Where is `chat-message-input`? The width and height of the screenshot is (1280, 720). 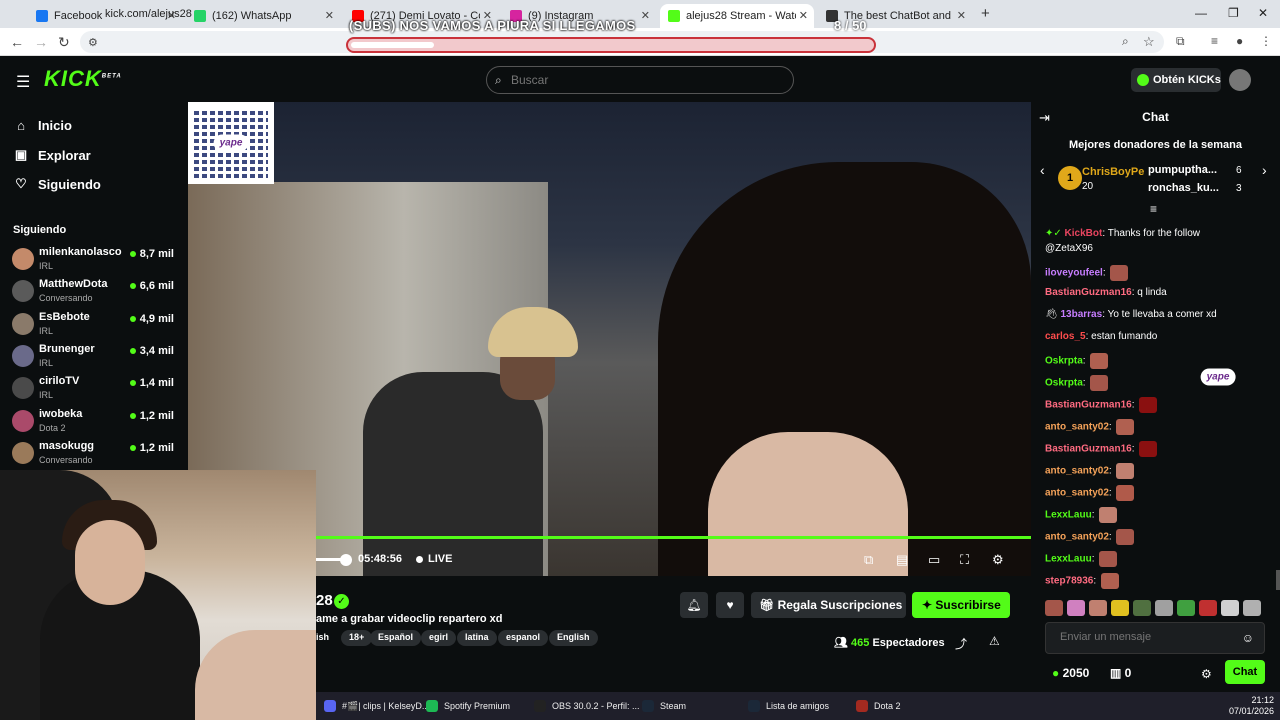 chat-message-input is located at coordinates (1150, 637).